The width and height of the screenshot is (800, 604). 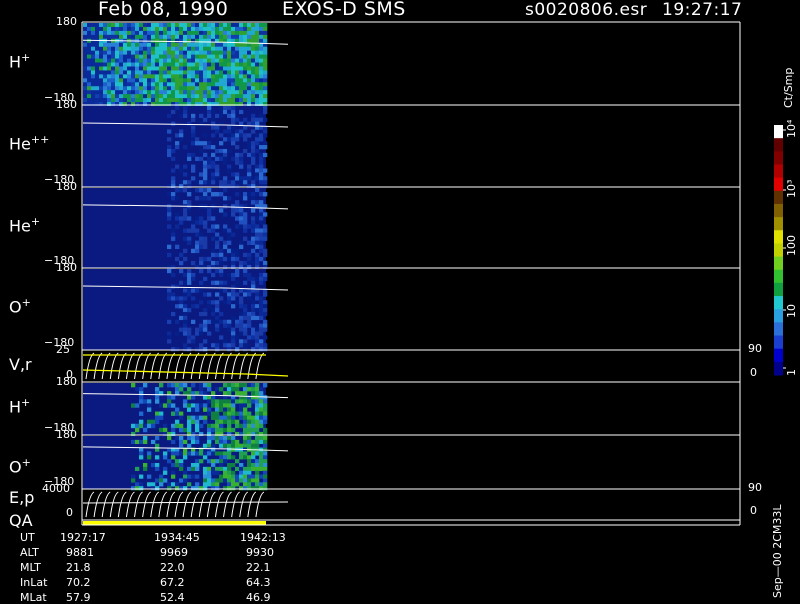 What do you see at coordinates (21, 520) in the screenshot?
I see `panel-species: QA` at bounding box center [21, 520].